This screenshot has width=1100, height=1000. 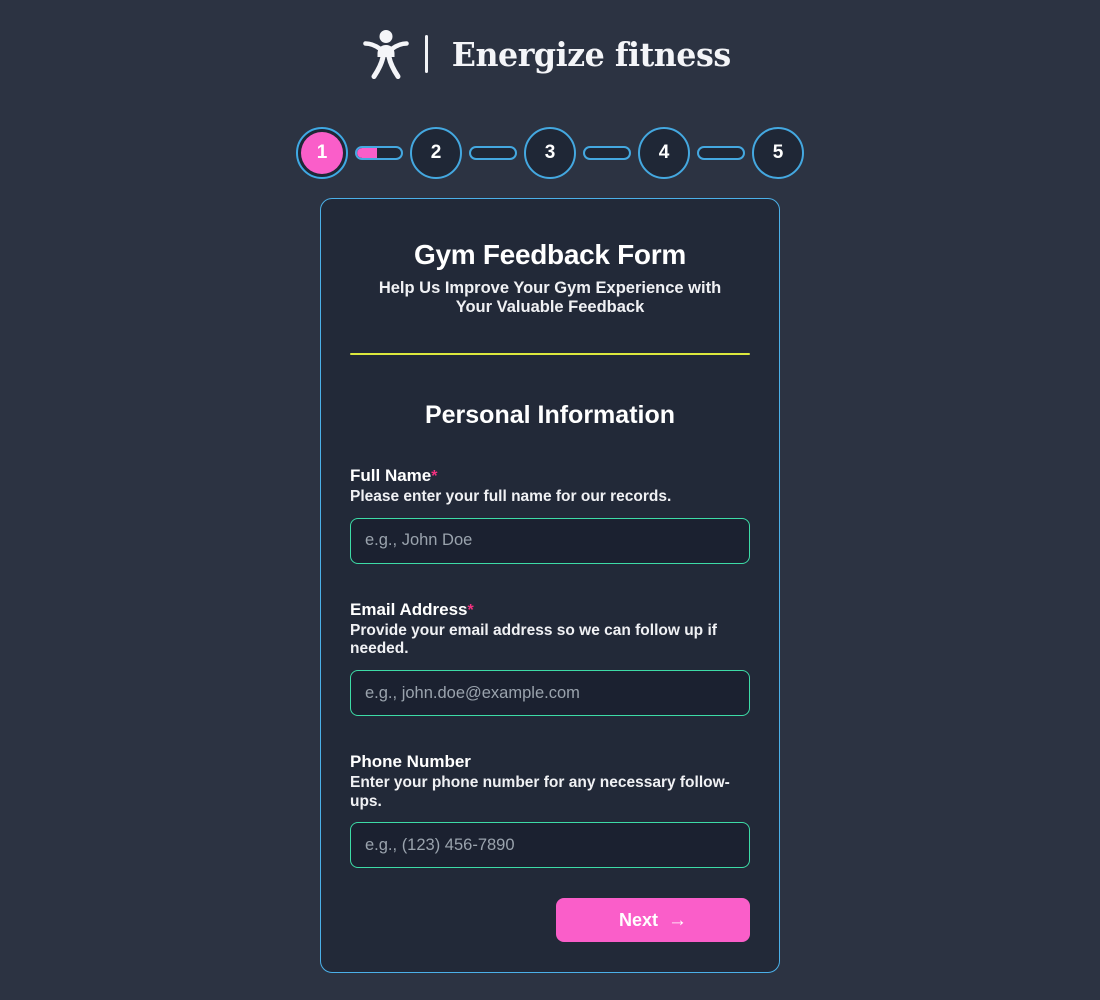 What do you see at coordinates (550, 845) in the screenshot?
I see `phone-number-input` at bounding box center [550, 845].